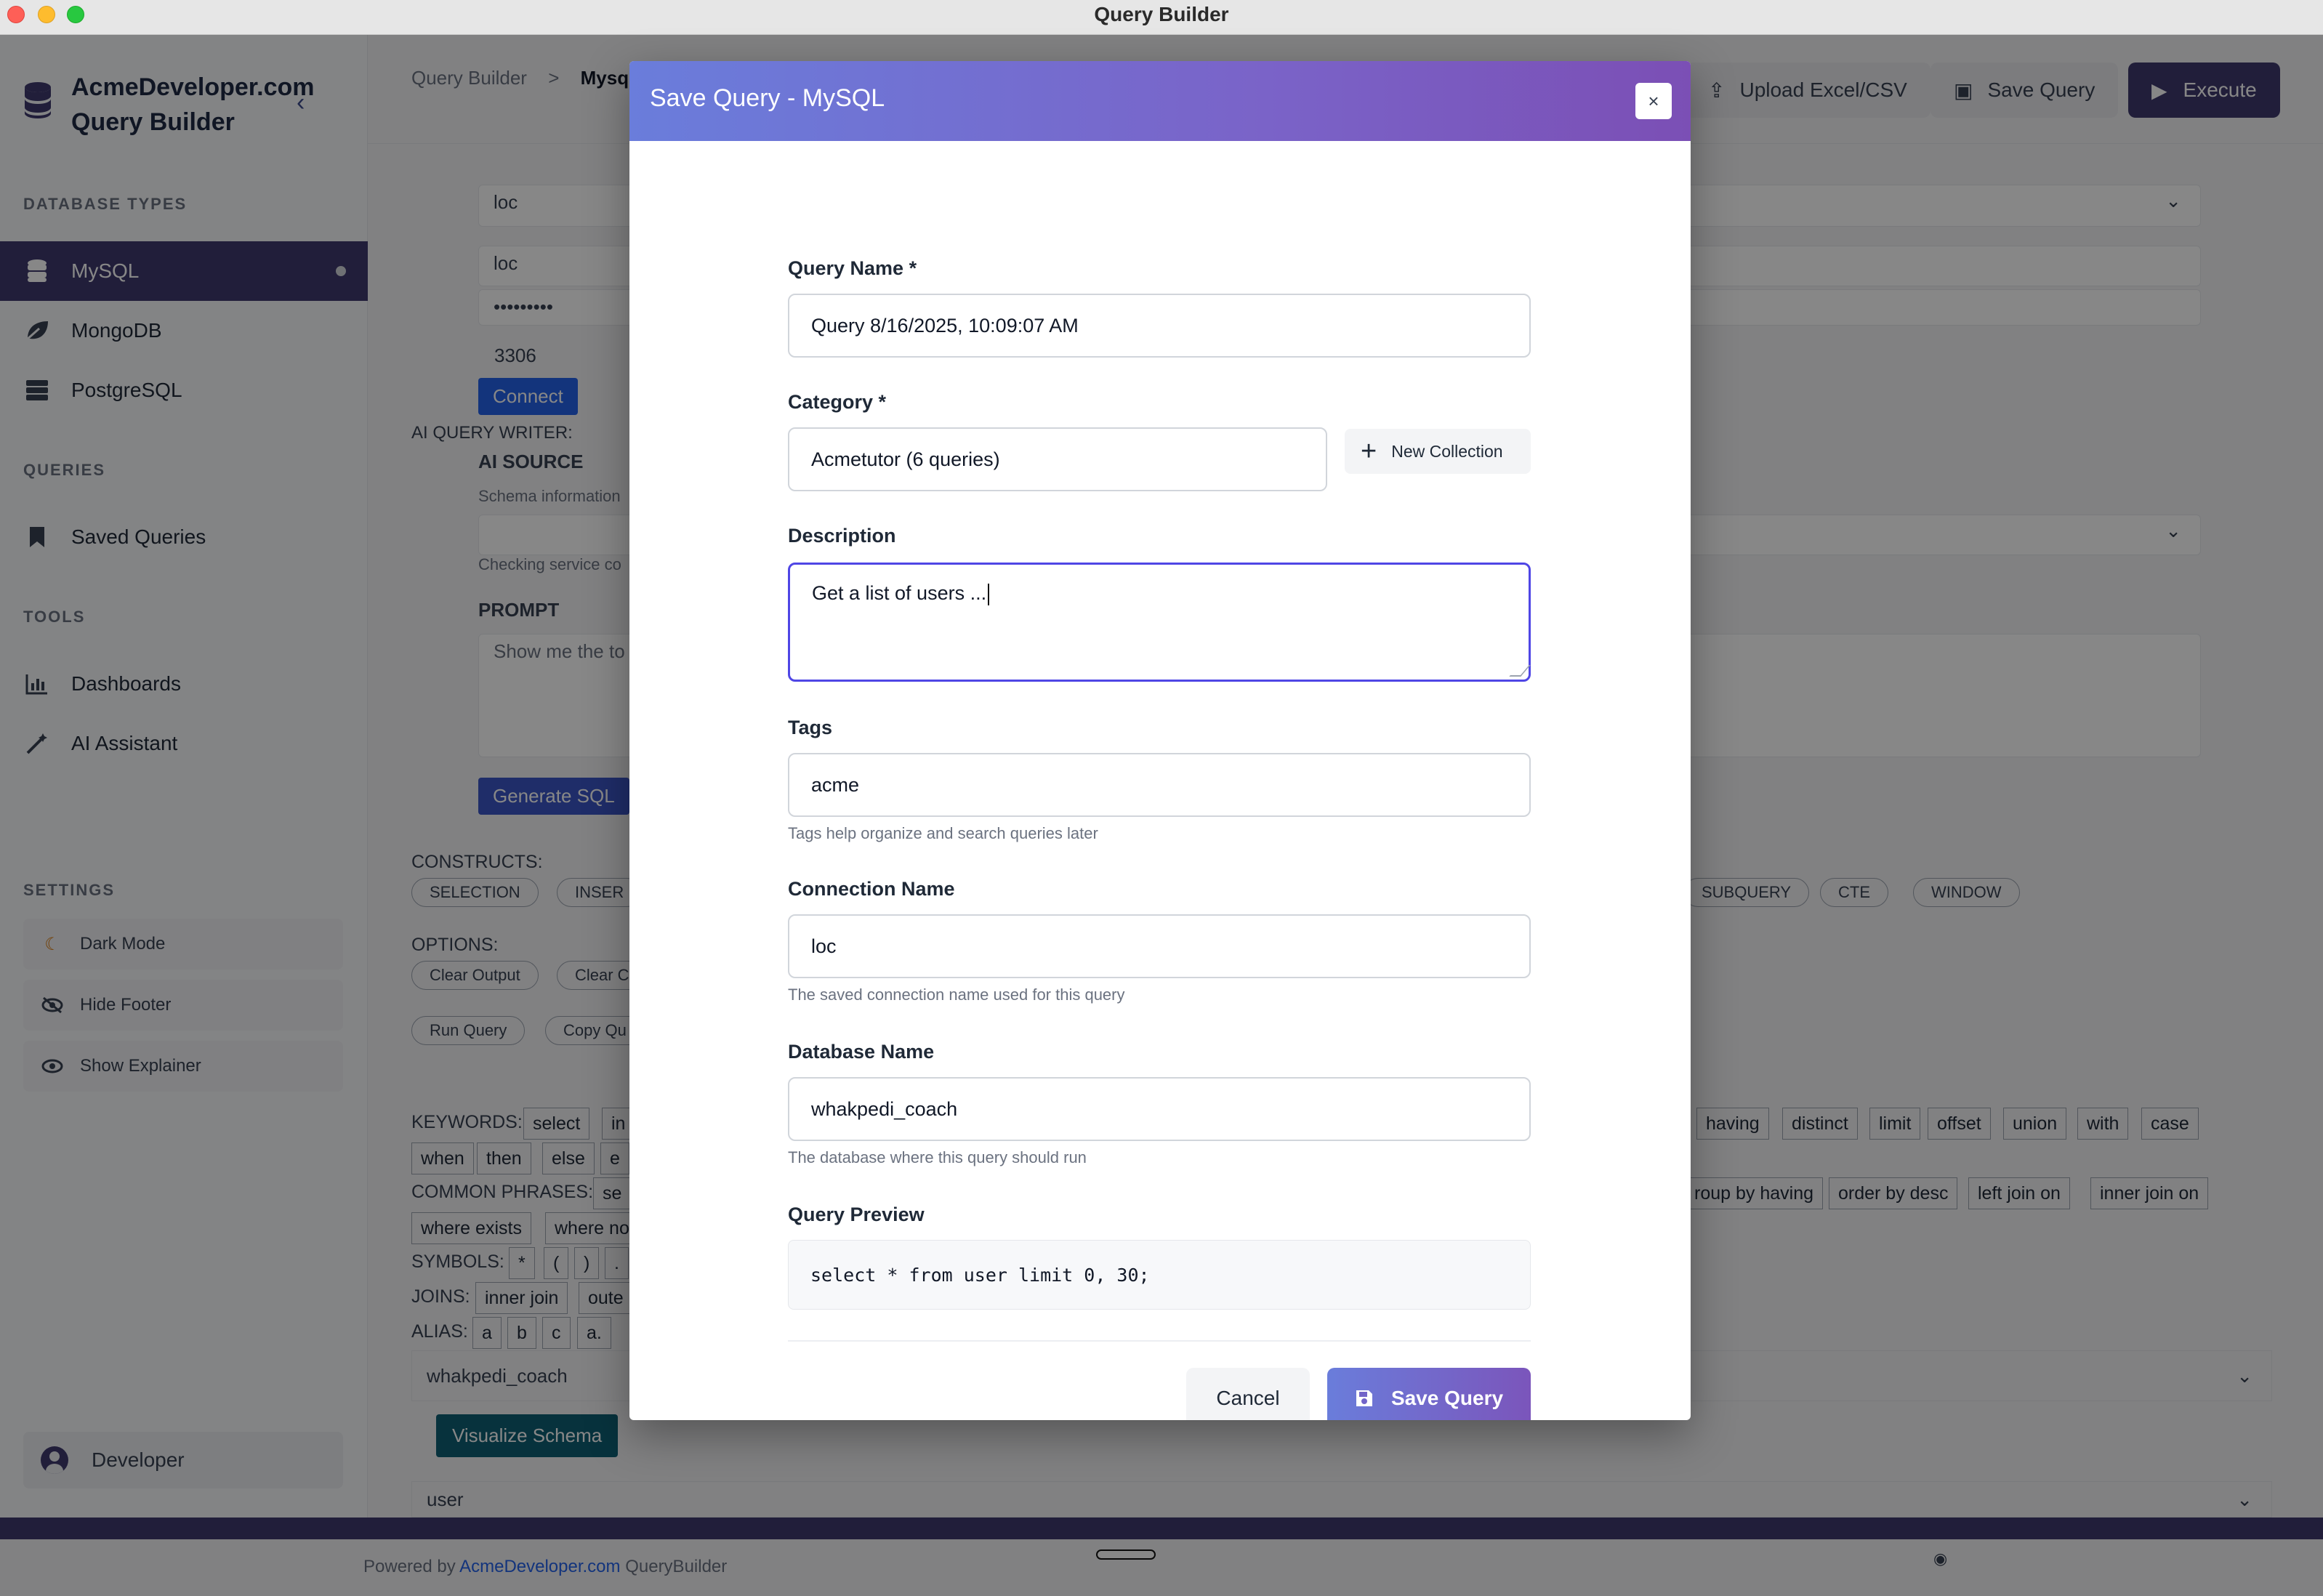 Image resolution: width=2323 pixels, height=1596 pixels. I want to click on footer-divider, so click(1159, 1341).